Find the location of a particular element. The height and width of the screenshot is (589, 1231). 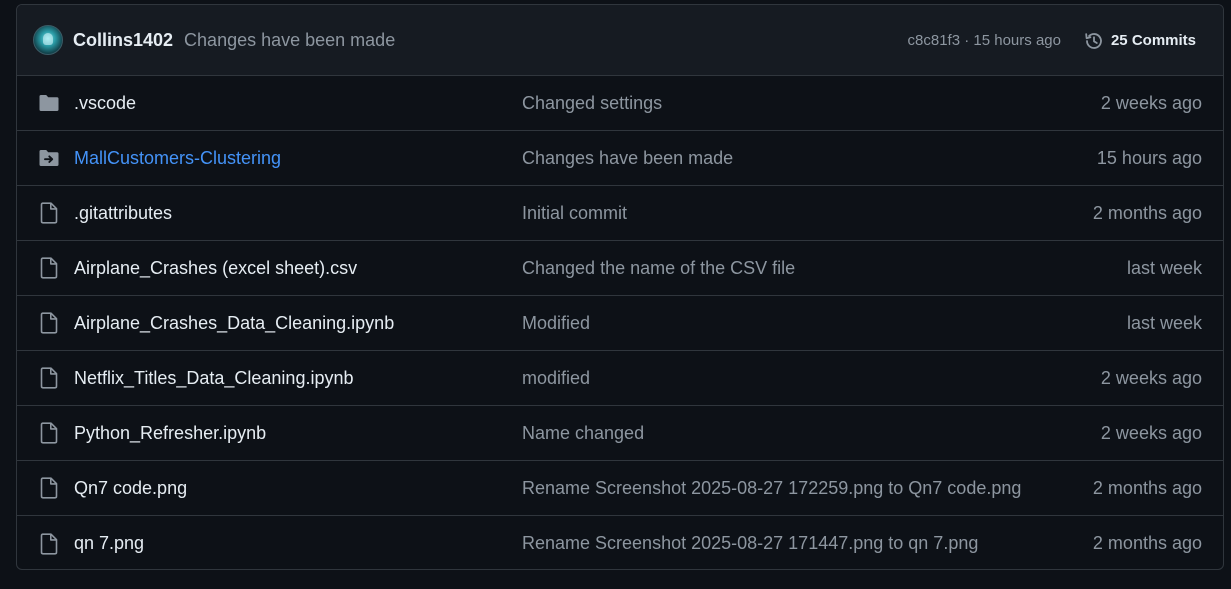

folder-arrow-icon is located at coordinates (49, 158).